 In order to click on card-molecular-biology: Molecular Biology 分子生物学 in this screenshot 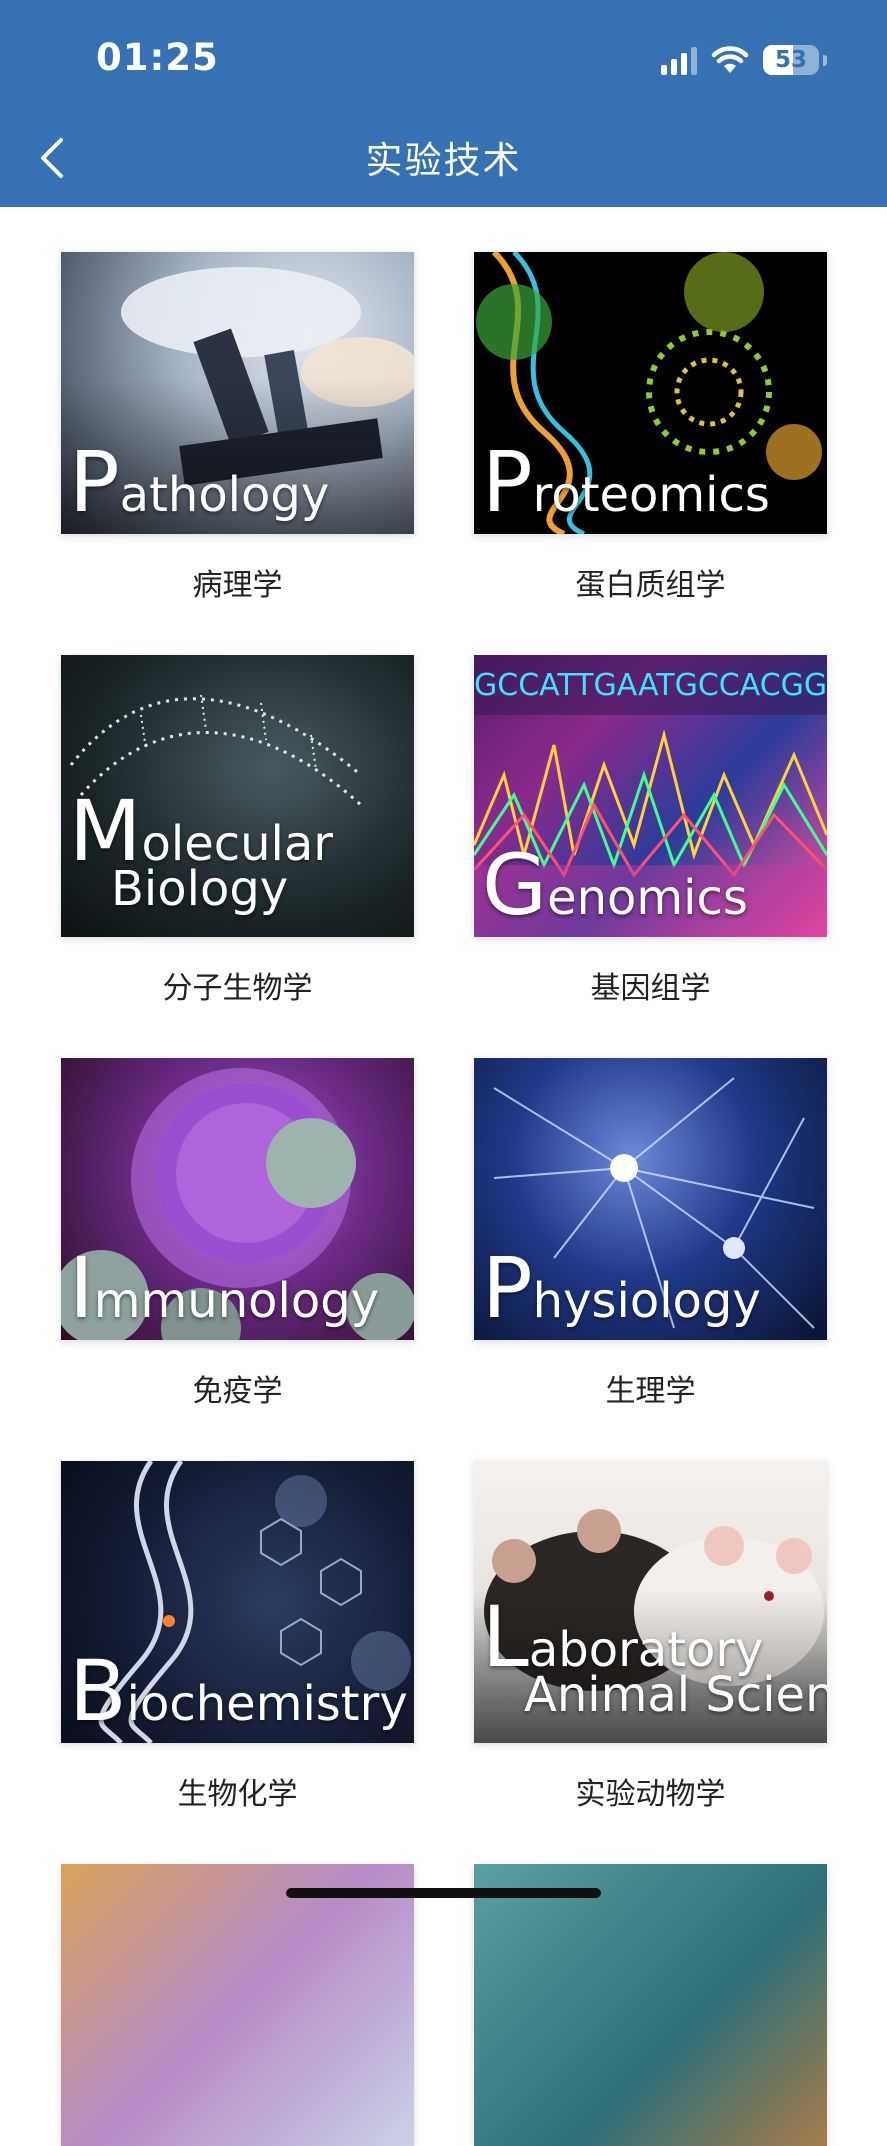, I will do `click(237, 831)`.